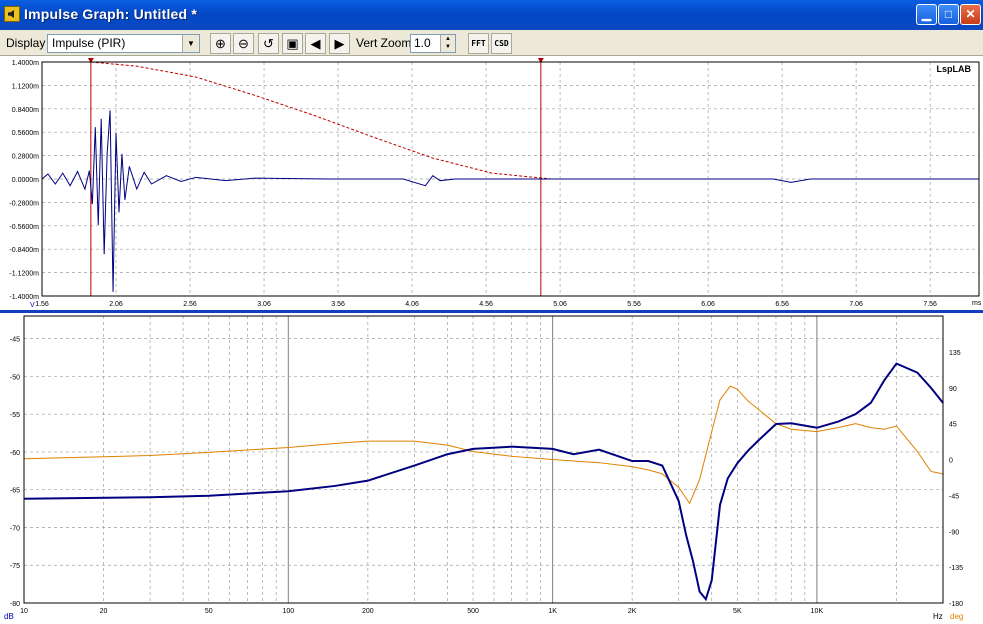  What do you see at coordinates (288, 611) in the screenshot?
I see `frequency-x-tick: 100` at bounding box center [288, 611].